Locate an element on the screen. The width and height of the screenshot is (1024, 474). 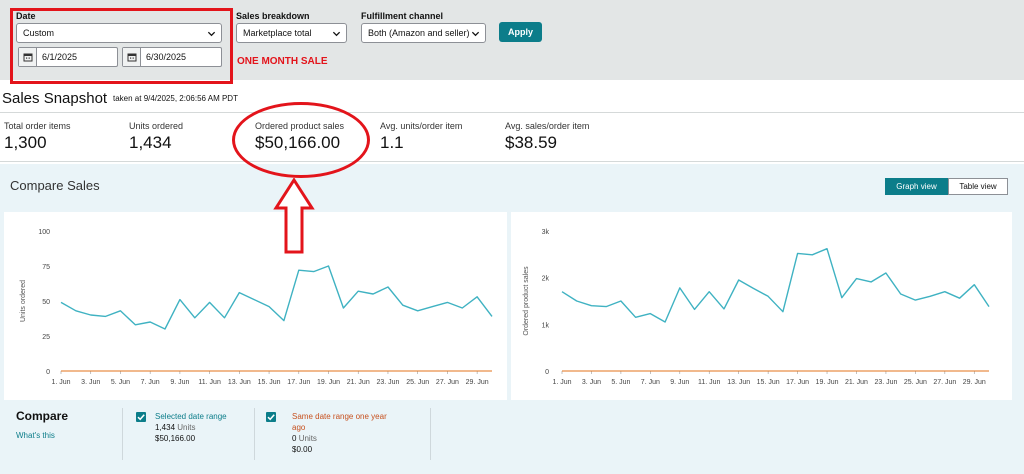
metric-label: Units ordered is located at coordinates (156, 126).